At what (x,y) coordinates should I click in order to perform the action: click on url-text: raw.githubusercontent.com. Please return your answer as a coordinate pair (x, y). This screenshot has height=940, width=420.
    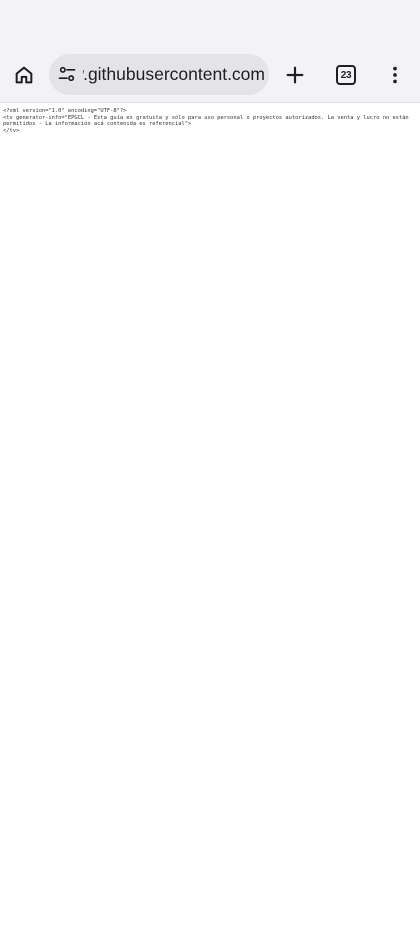
    Looking at the image, I should click on (174, 74).